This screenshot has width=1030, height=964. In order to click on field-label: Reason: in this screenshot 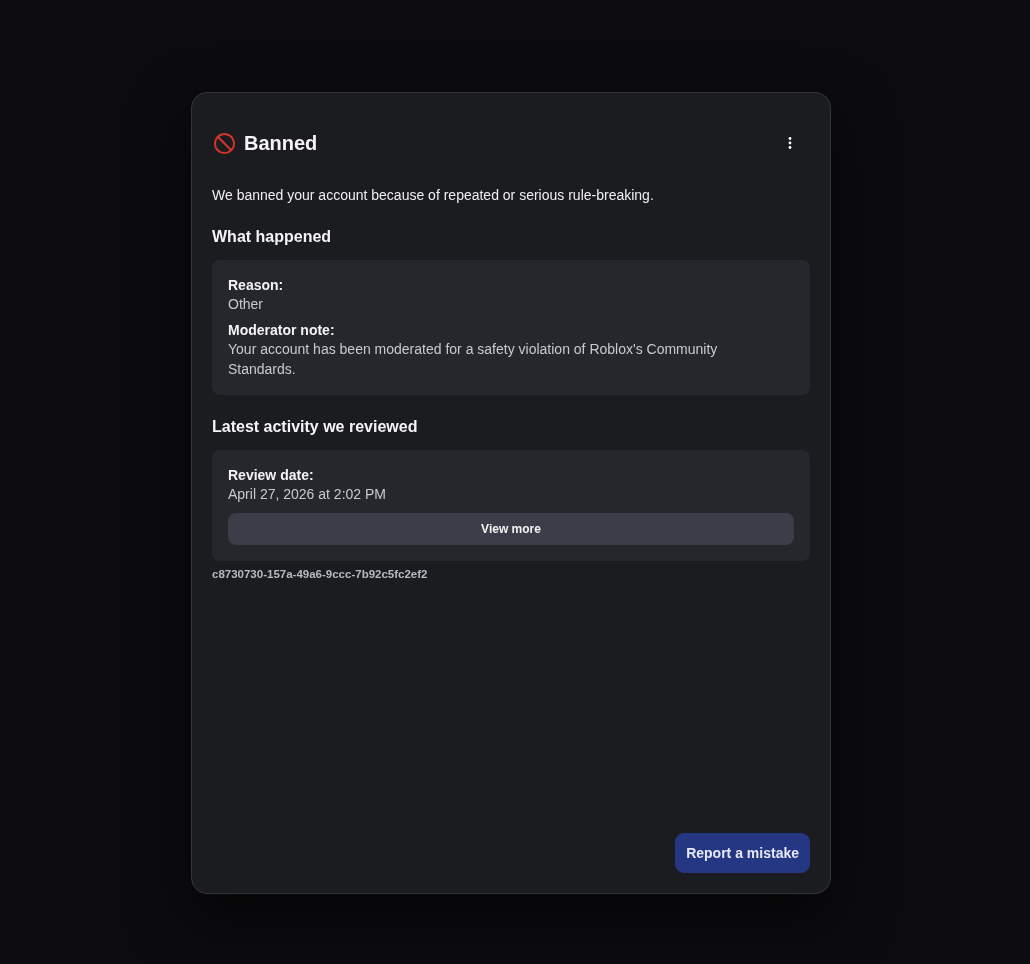, I will do `click(256, 285)`.